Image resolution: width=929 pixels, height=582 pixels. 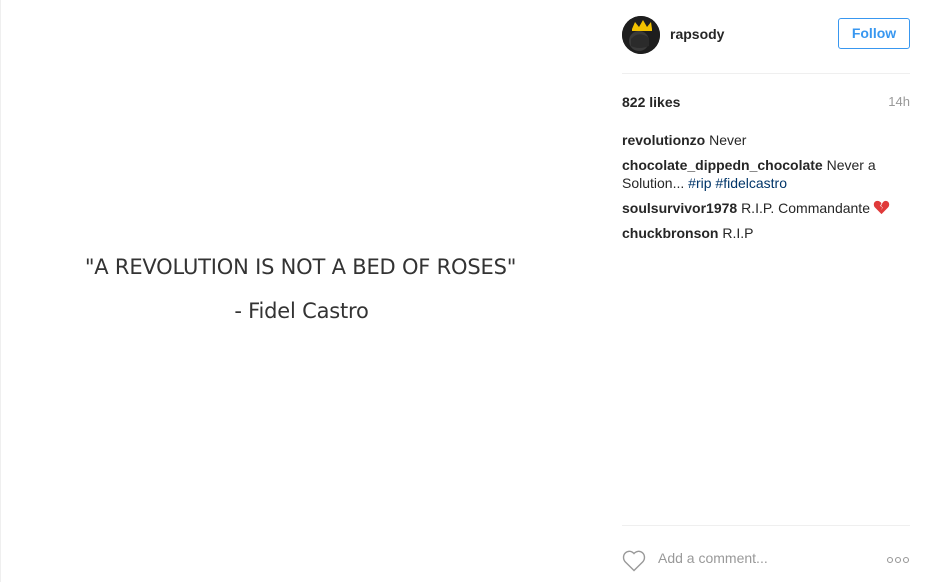 I want to click on hashtag-link: #fidelcastro, so click(x=751, y=183).